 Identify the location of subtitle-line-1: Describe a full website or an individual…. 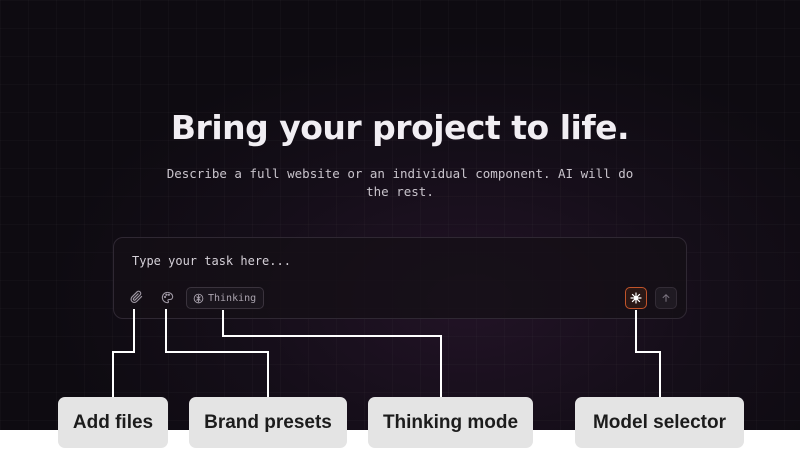
(400, 173).